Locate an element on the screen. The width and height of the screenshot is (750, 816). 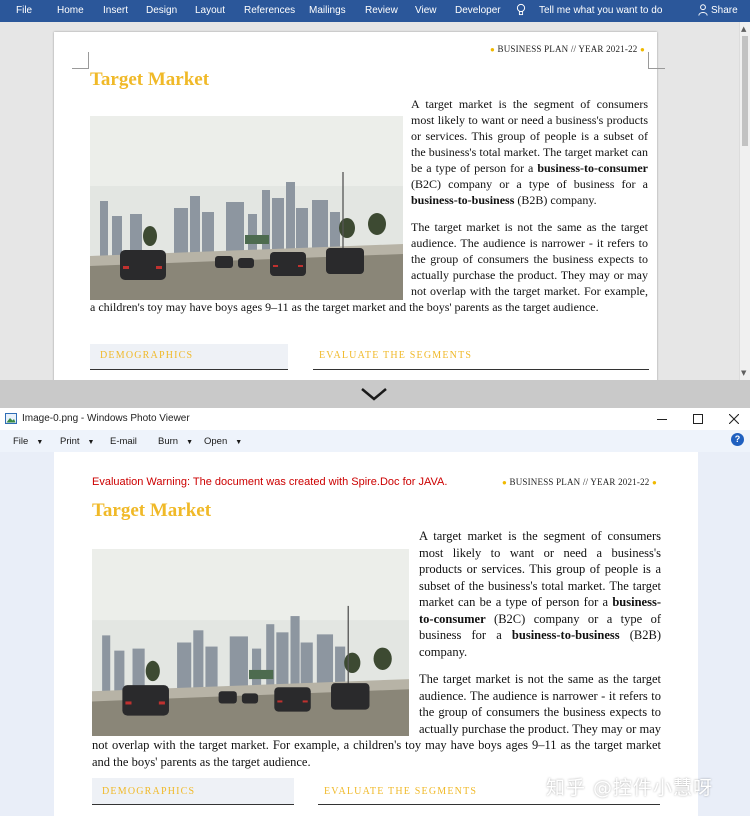
menu-file: File ▼ is located at coordinates (28, 441).